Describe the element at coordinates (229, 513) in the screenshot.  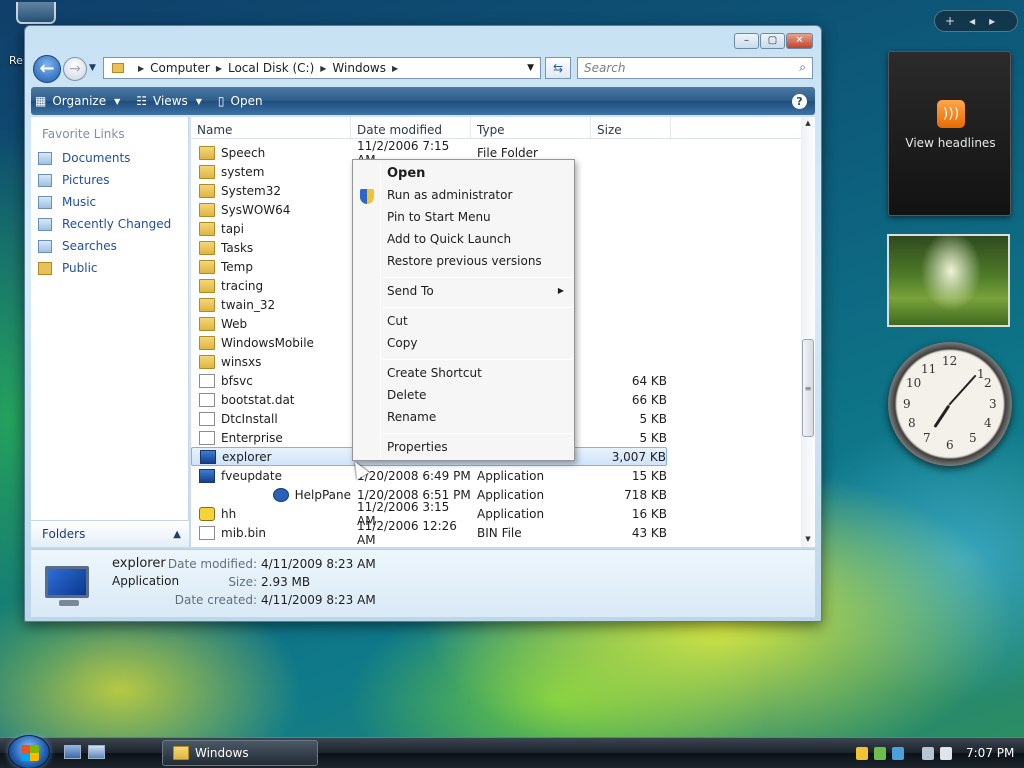
I see `file-name: hh` at that location.